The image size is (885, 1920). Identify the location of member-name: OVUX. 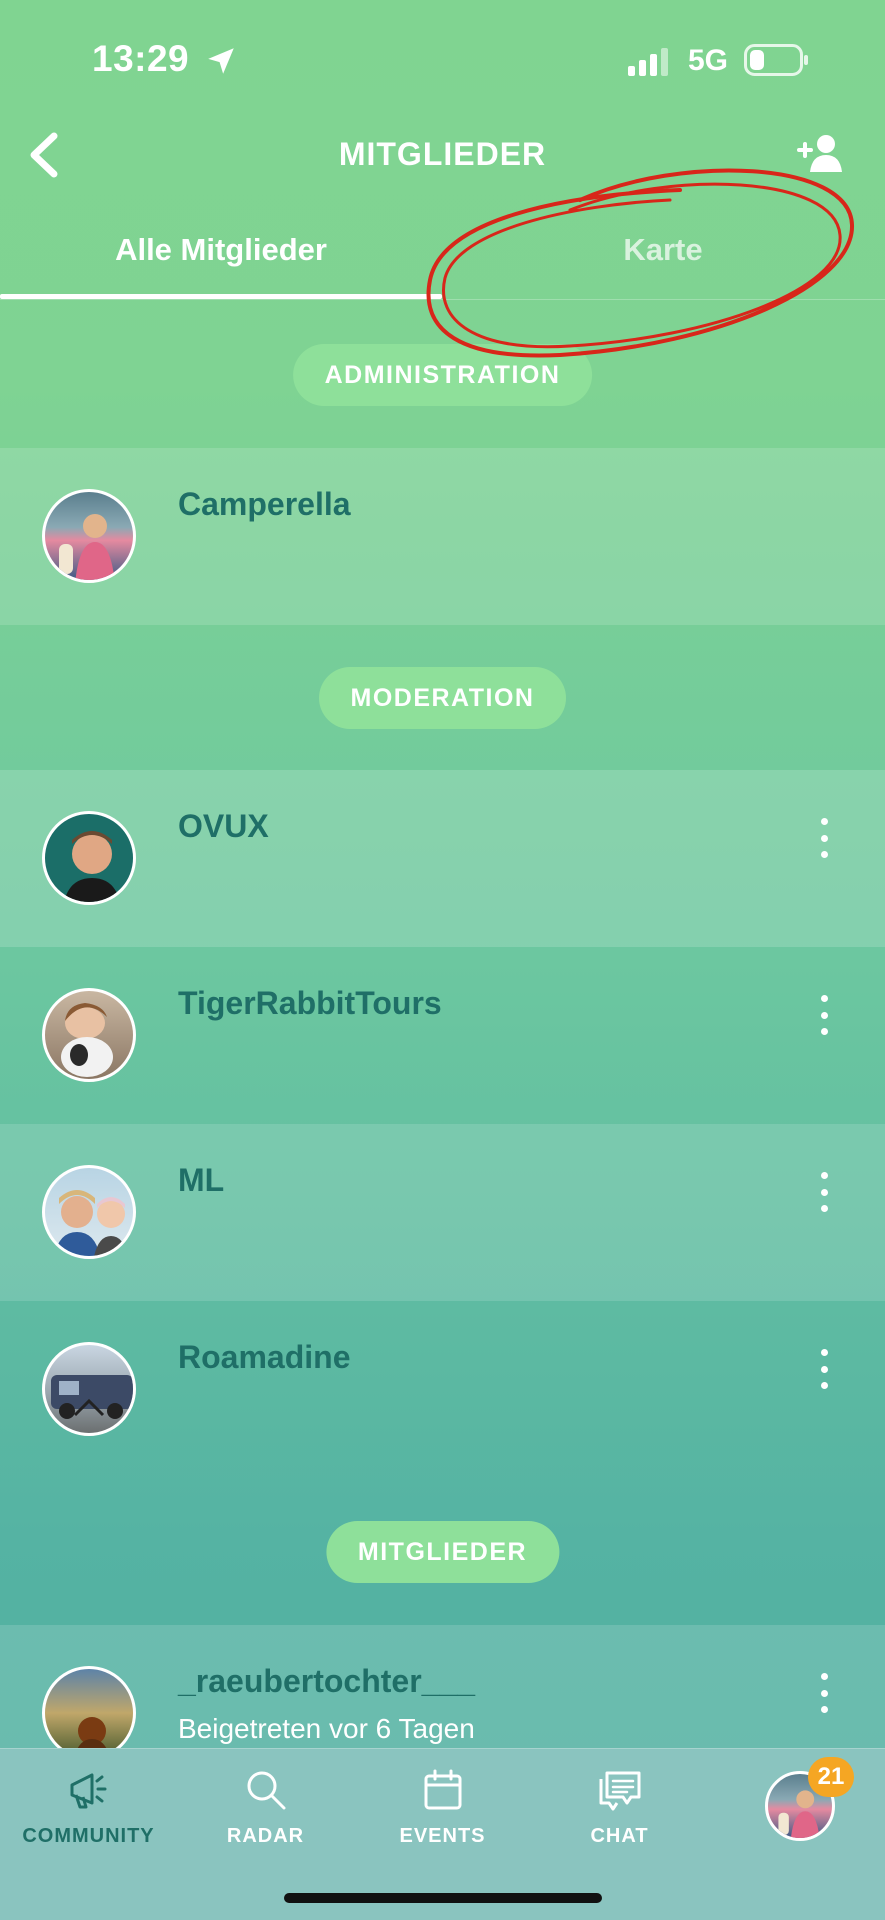
(223, 826).